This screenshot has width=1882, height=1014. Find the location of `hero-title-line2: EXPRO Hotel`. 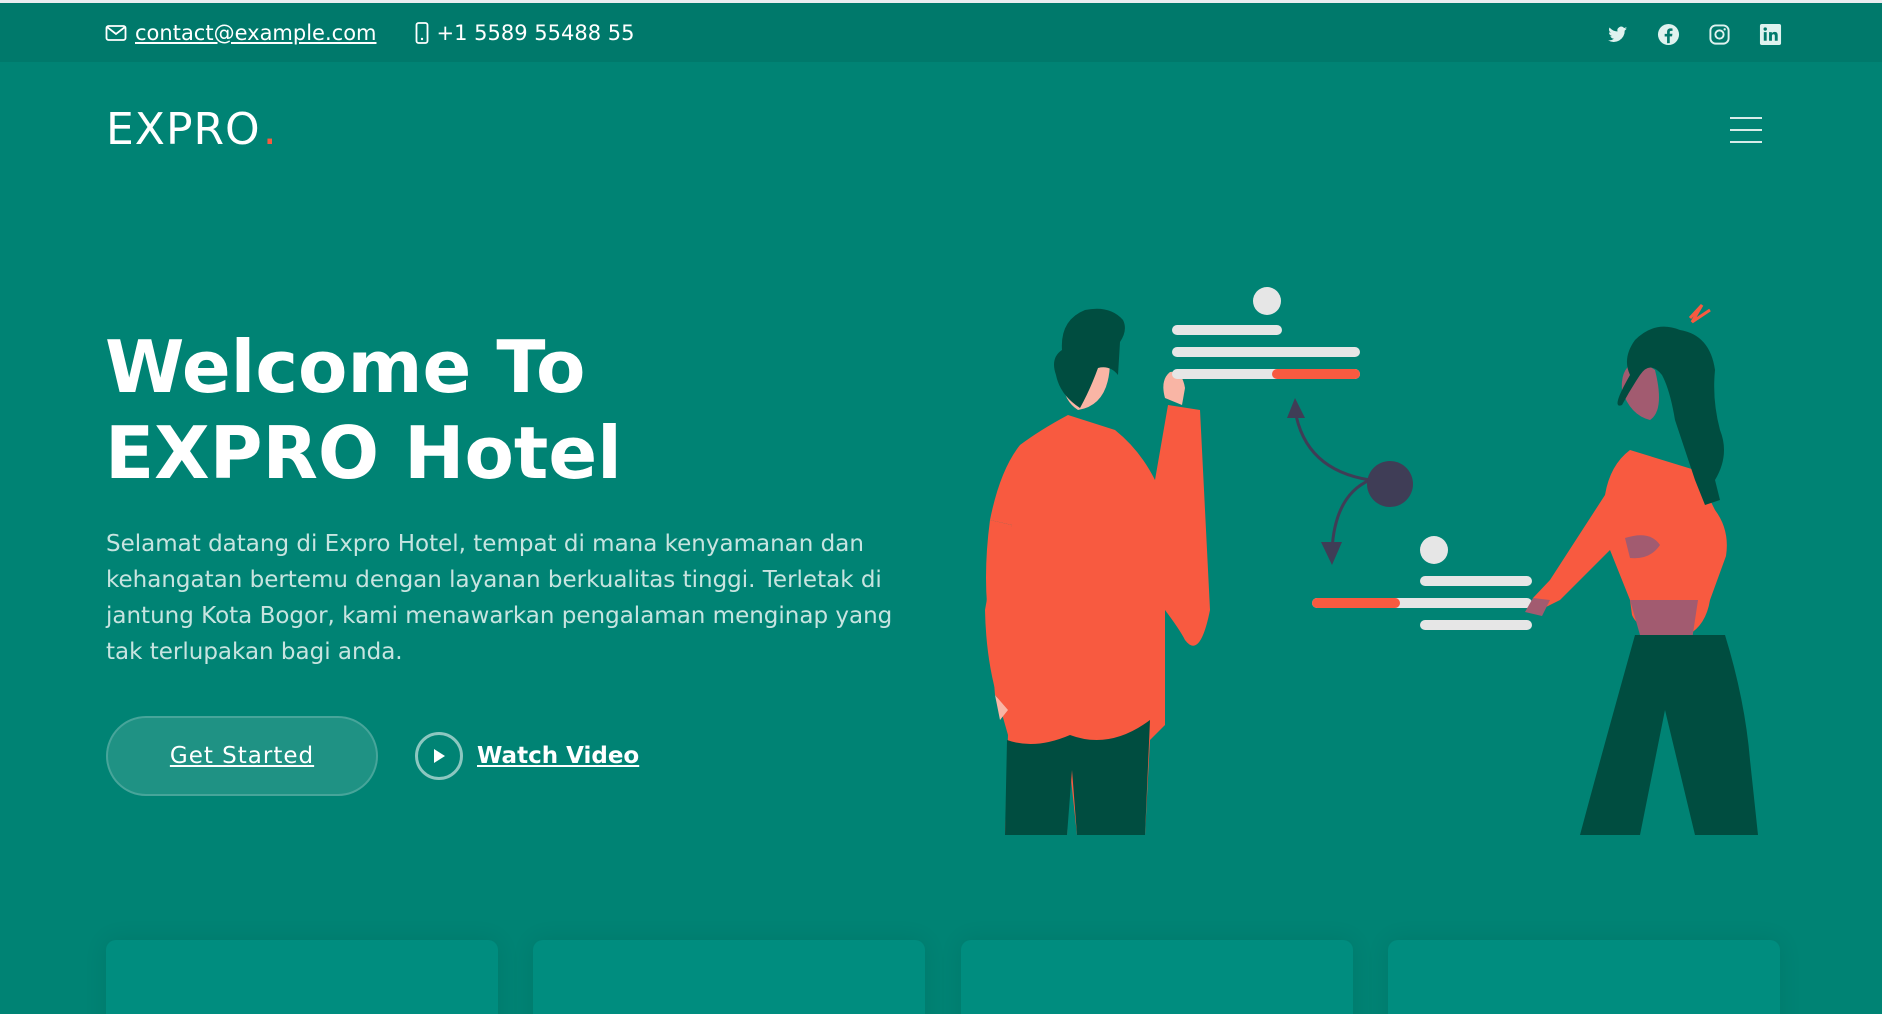

hero-title-line2: EXPRO Hotel is located at coordinates (363, 453).